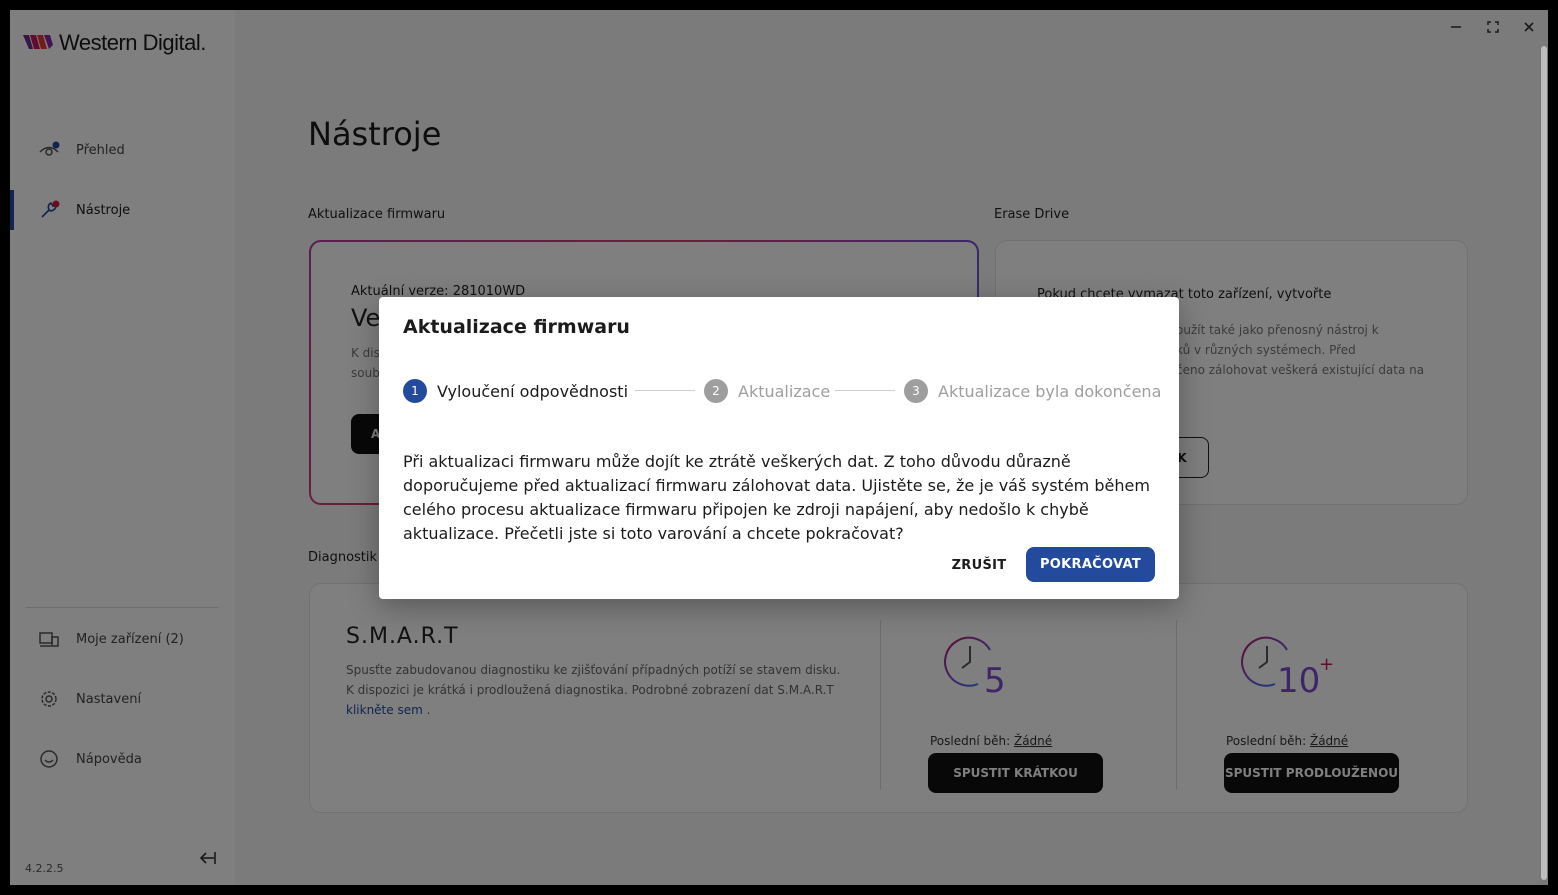 The image size is (1558, 895). I want to click on cancel-button-label: ZRUŠIT, so click(979, 565).